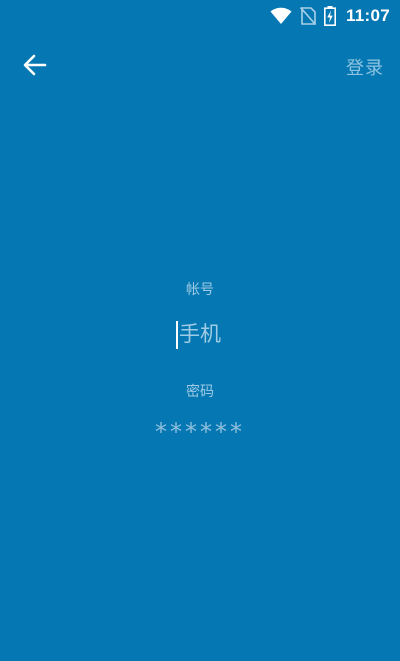 This screenshot has width=400, height=661. What do you see at coordinates (177, 335) in the screenshot?
I see `text-cursor` at bounding box center [177, 335].